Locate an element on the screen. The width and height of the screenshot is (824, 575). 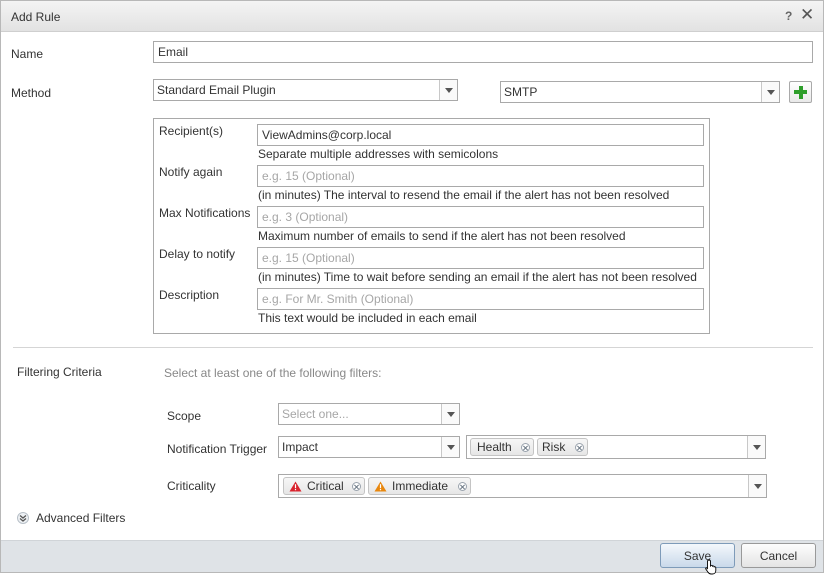
help-icon: ? is located at coordinates (788, 16).